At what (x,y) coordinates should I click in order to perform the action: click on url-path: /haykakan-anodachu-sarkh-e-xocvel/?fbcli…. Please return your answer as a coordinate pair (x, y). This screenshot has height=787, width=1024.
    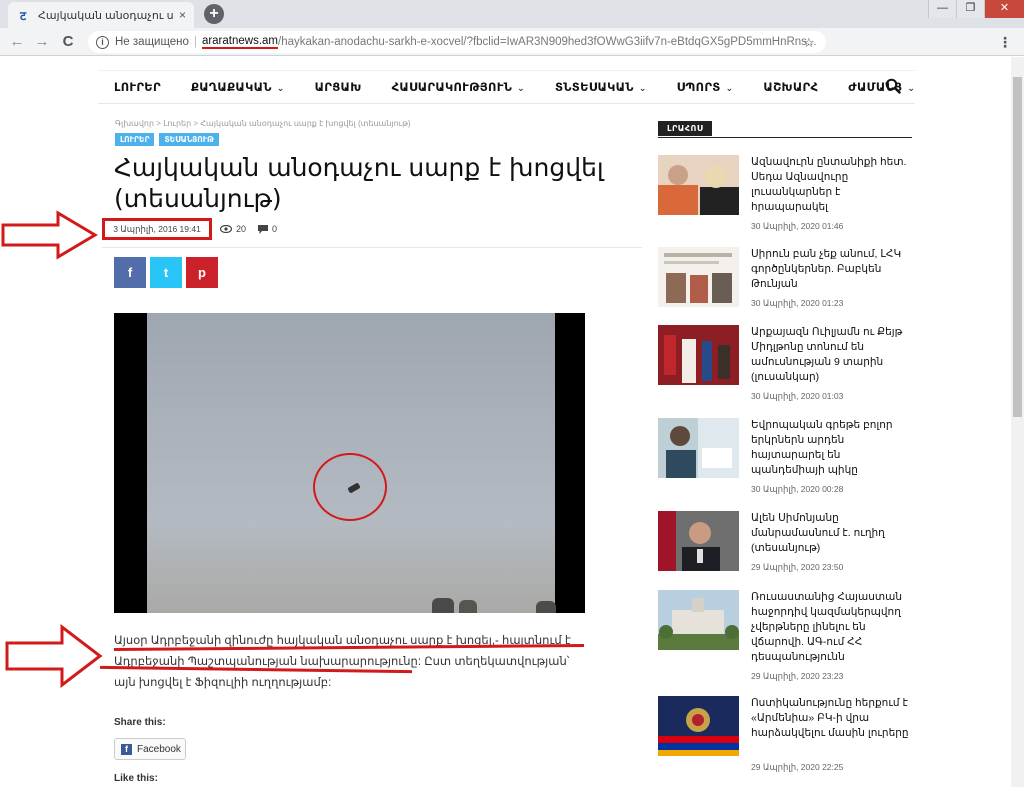
    Looking at the image, I should click on (547, 42).